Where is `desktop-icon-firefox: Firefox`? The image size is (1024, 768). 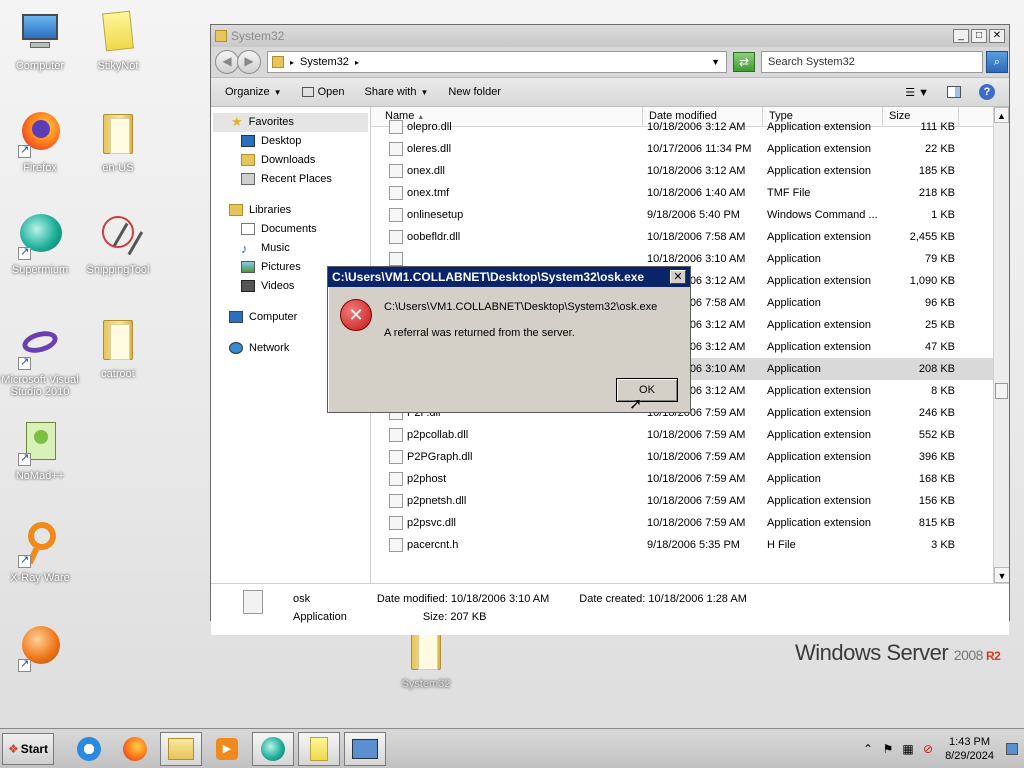 desktop-icon-firefox: Firefox is located at coordinates (40, 142).